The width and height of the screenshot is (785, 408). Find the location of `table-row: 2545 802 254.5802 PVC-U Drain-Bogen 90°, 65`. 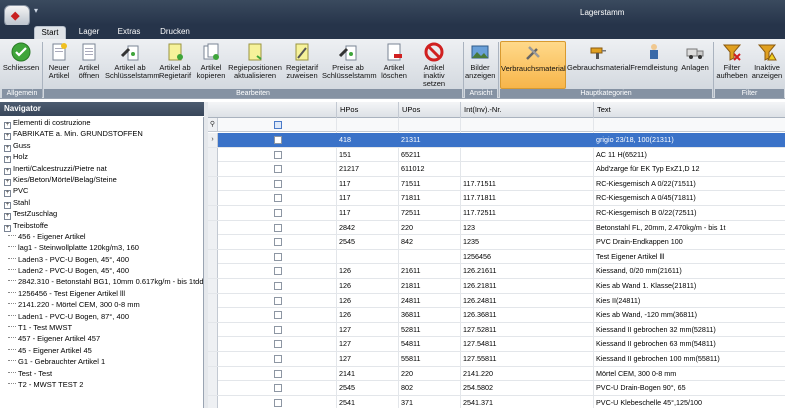

table-row: 2545 802 254.5802 PVC-U Drain-Bogen 90°, 65 is located at coordinates (496, 388).